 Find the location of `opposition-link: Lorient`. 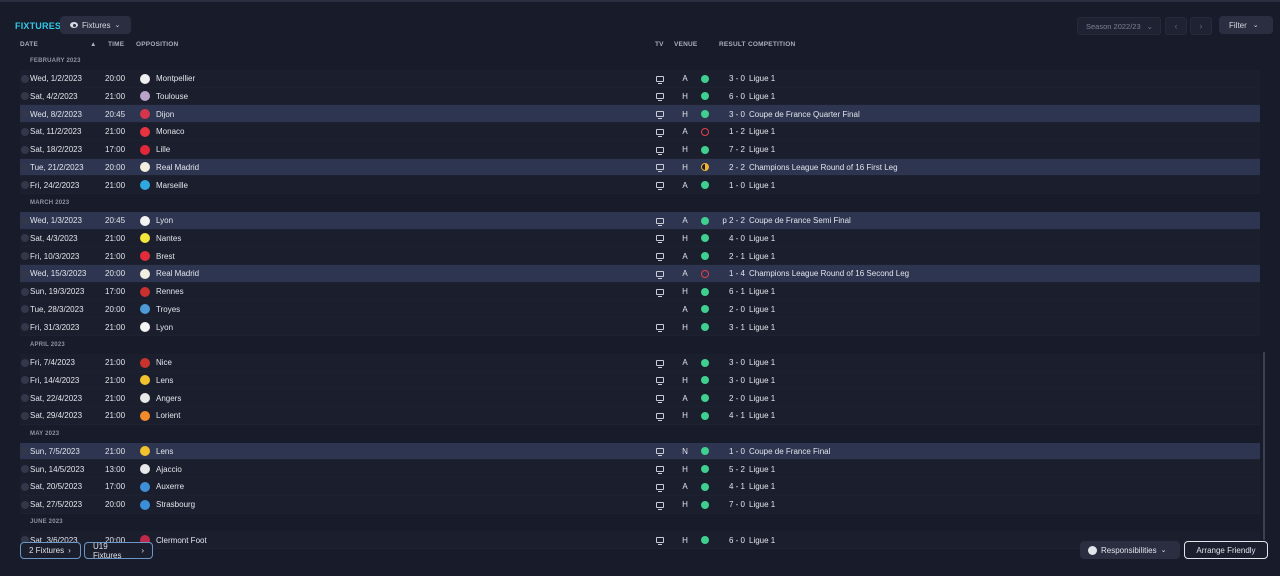

opposition-link: Lorient is located at coordinates (168, 416).